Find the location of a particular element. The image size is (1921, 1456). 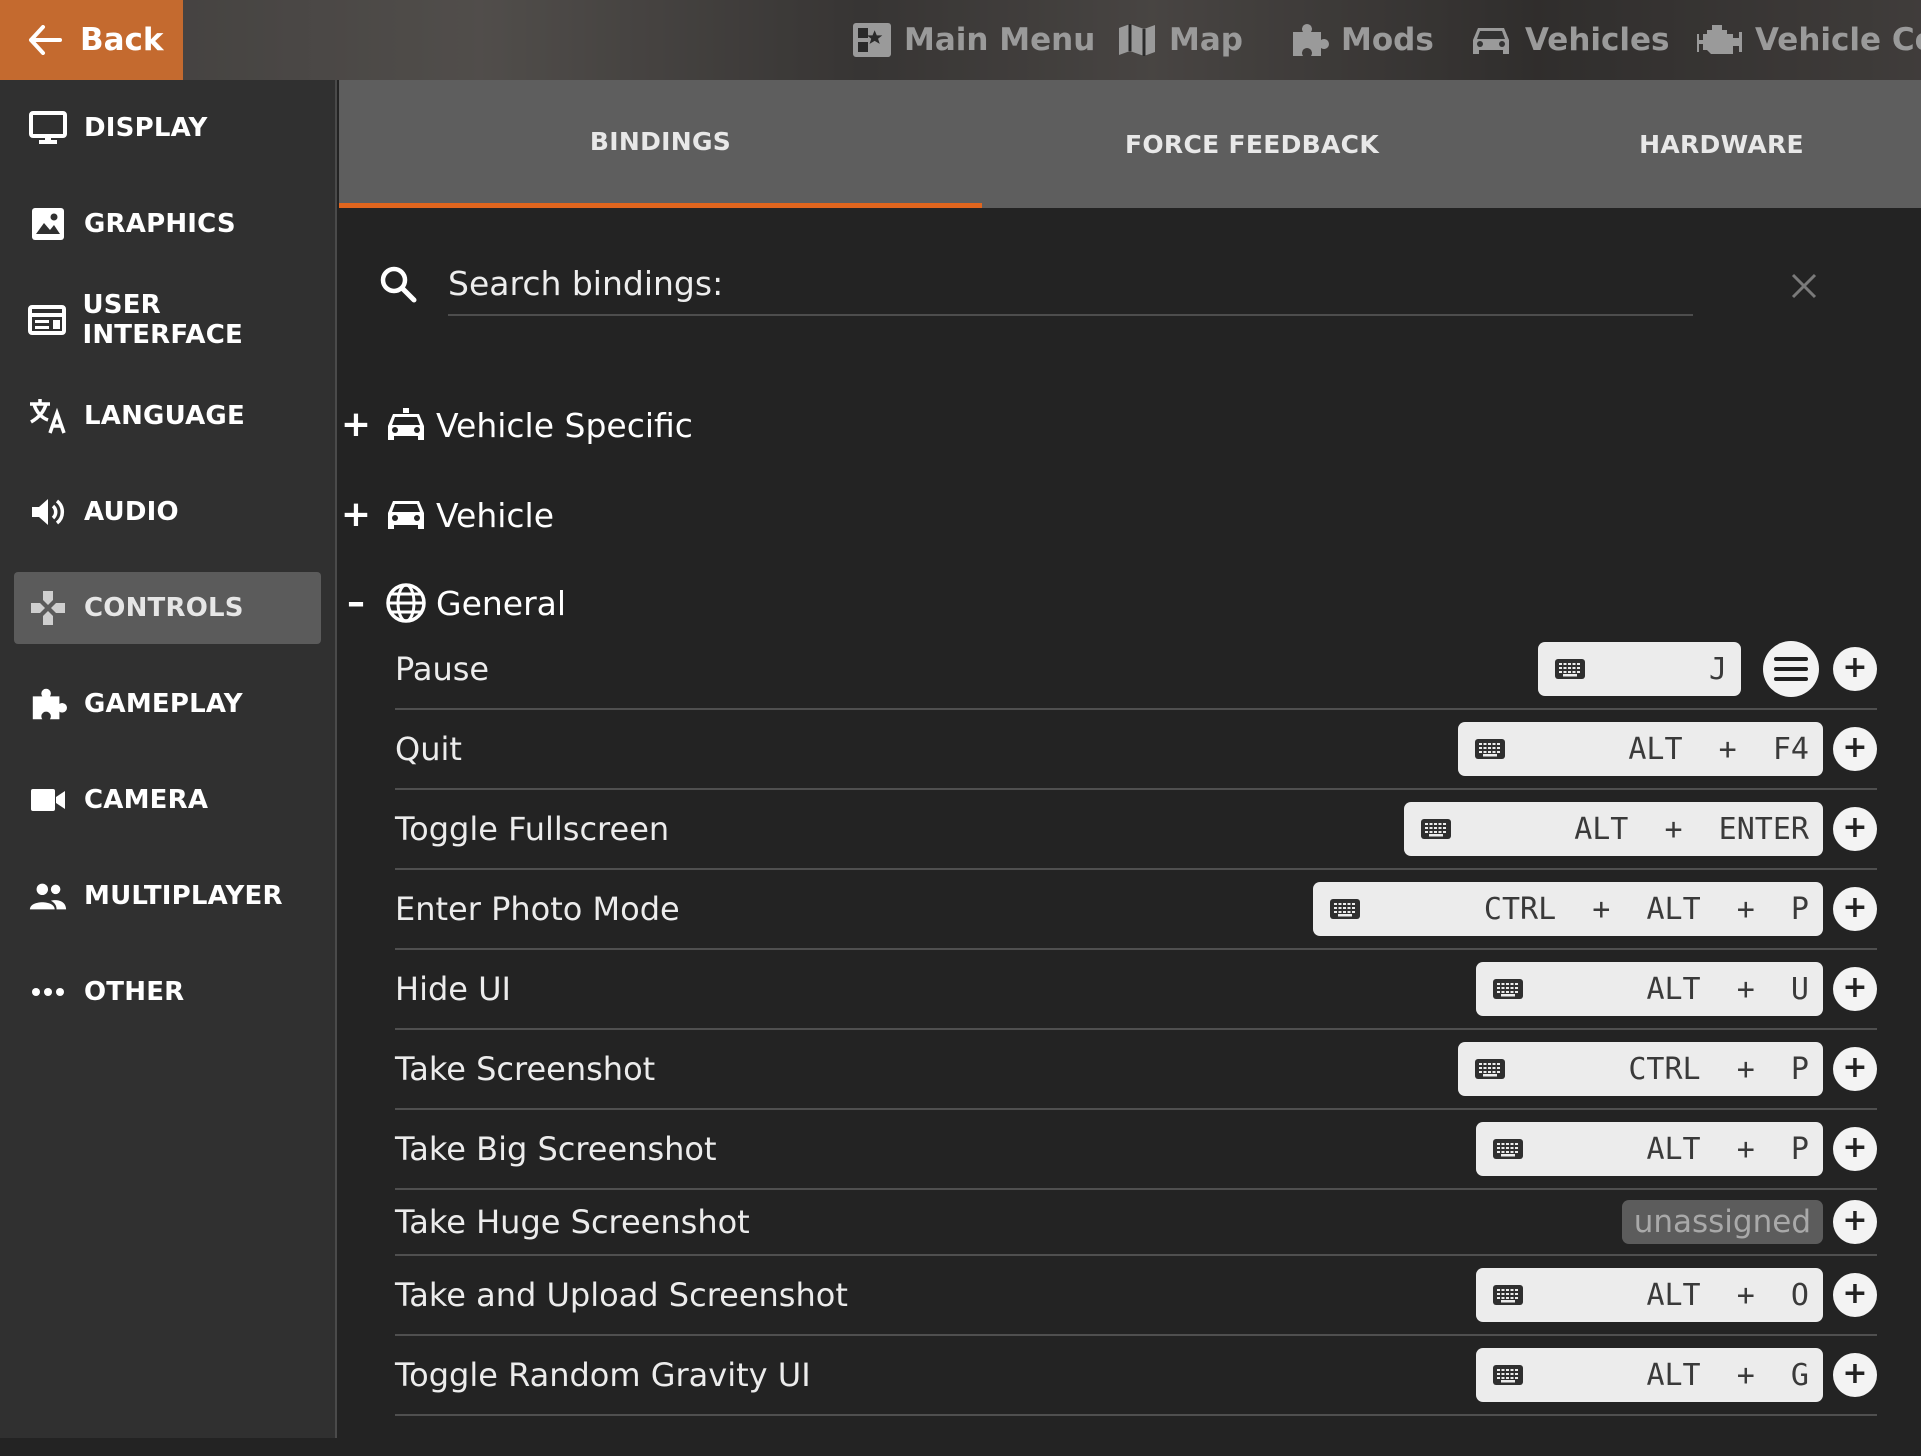

tab-hardware: HARDWARE is located at coordinates (1721, 144).